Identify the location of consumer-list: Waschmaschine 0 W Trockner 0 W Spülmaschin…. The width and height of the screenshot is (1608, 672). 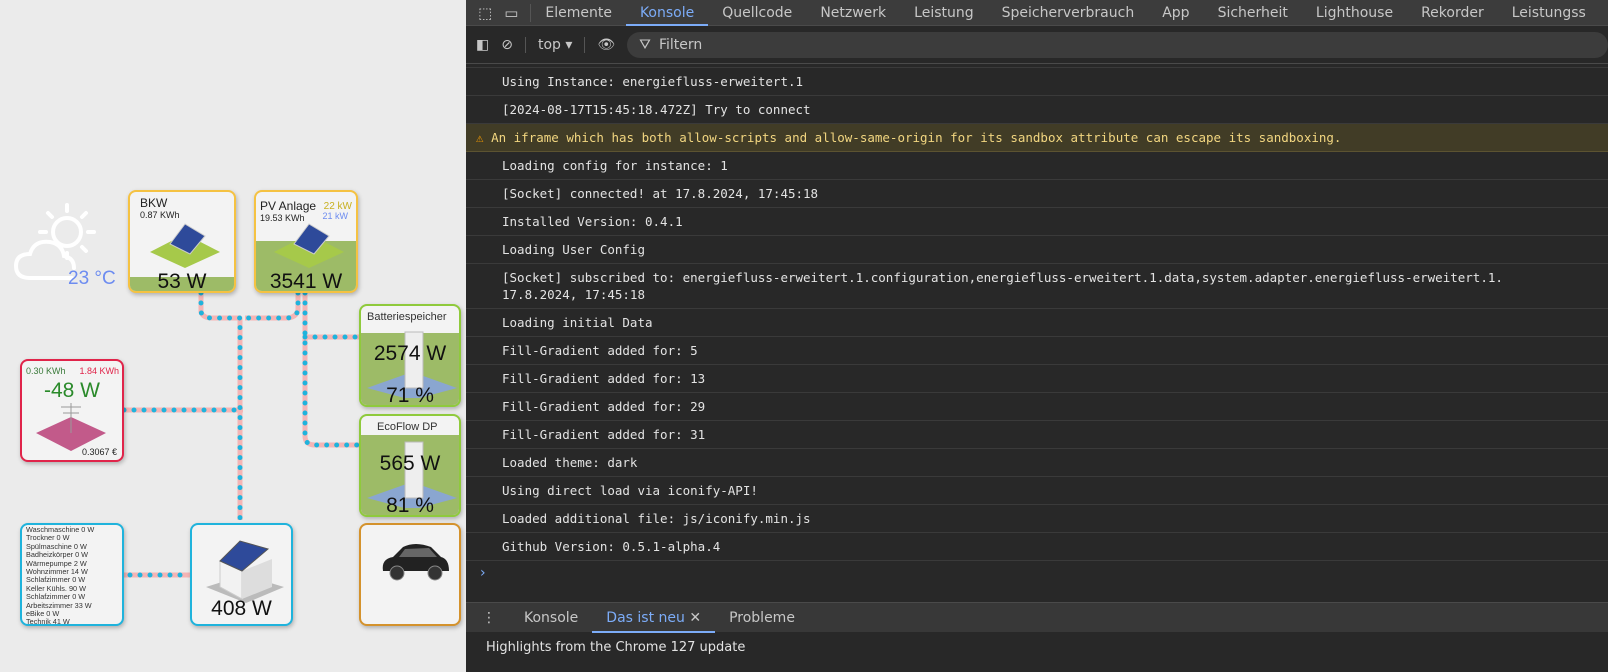
(72, 575).